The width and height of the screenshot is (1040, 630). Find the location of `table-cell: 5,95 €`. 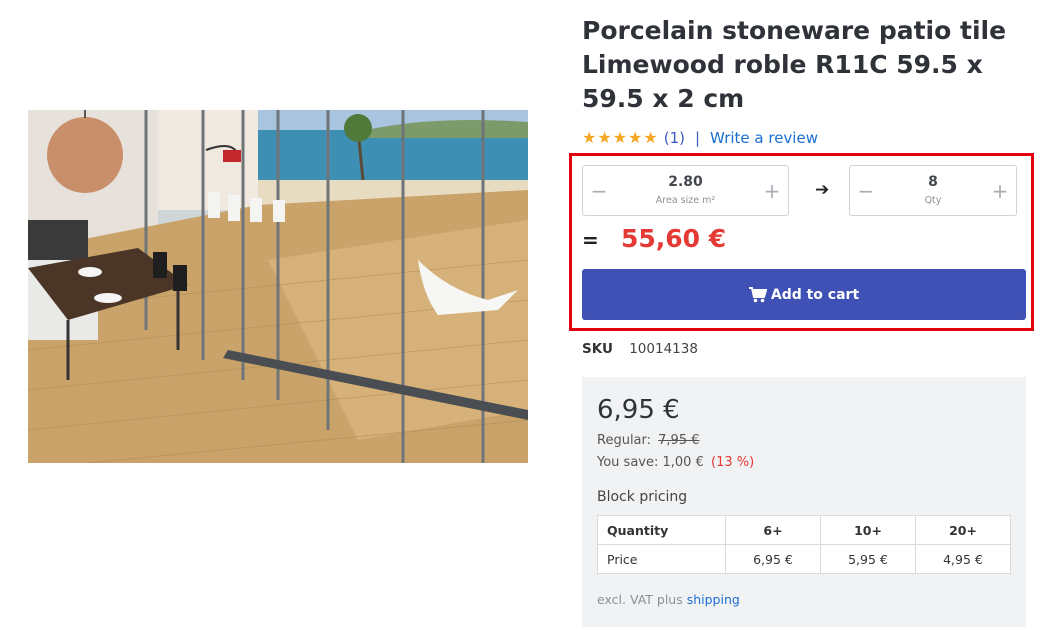

table-cell: 5,95 € is located at coordinates (868, 559).